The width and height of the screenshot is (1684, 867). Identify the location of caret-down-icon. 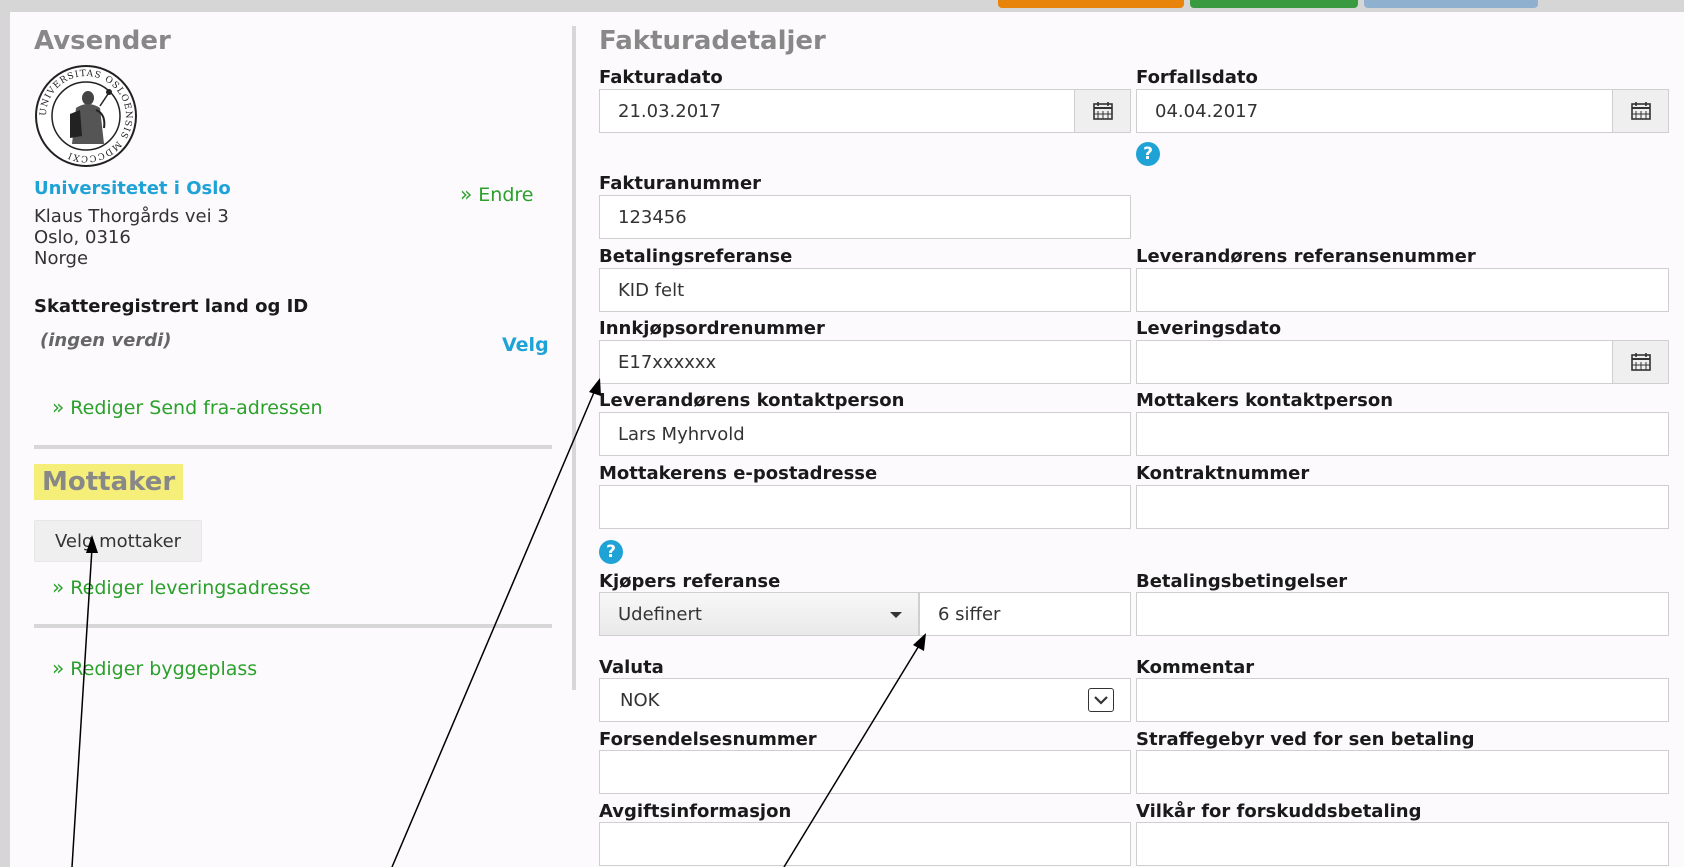
(896, 615).